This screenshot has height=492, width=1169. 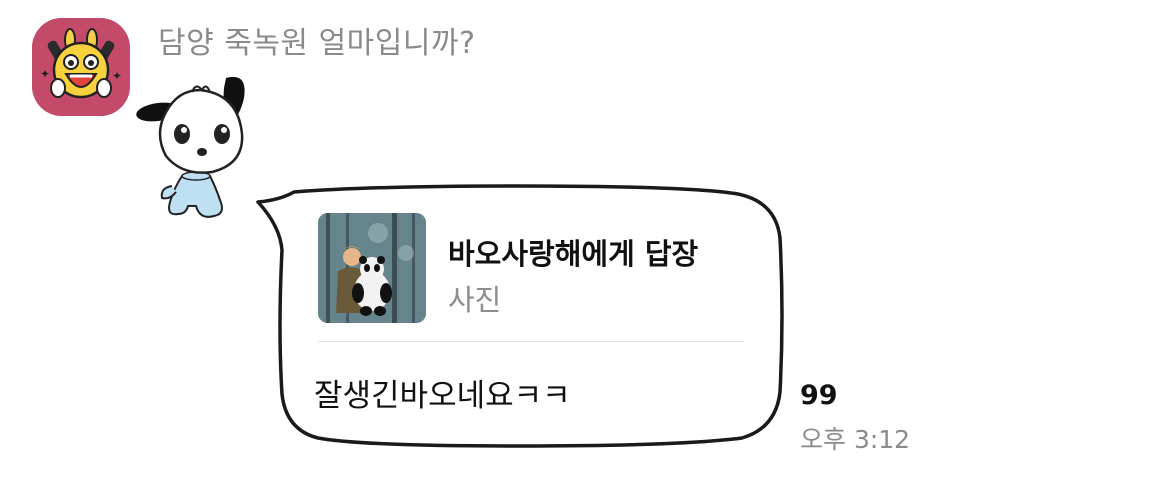 I want to click on reply-thumbnail, so click(x=372, y=268).